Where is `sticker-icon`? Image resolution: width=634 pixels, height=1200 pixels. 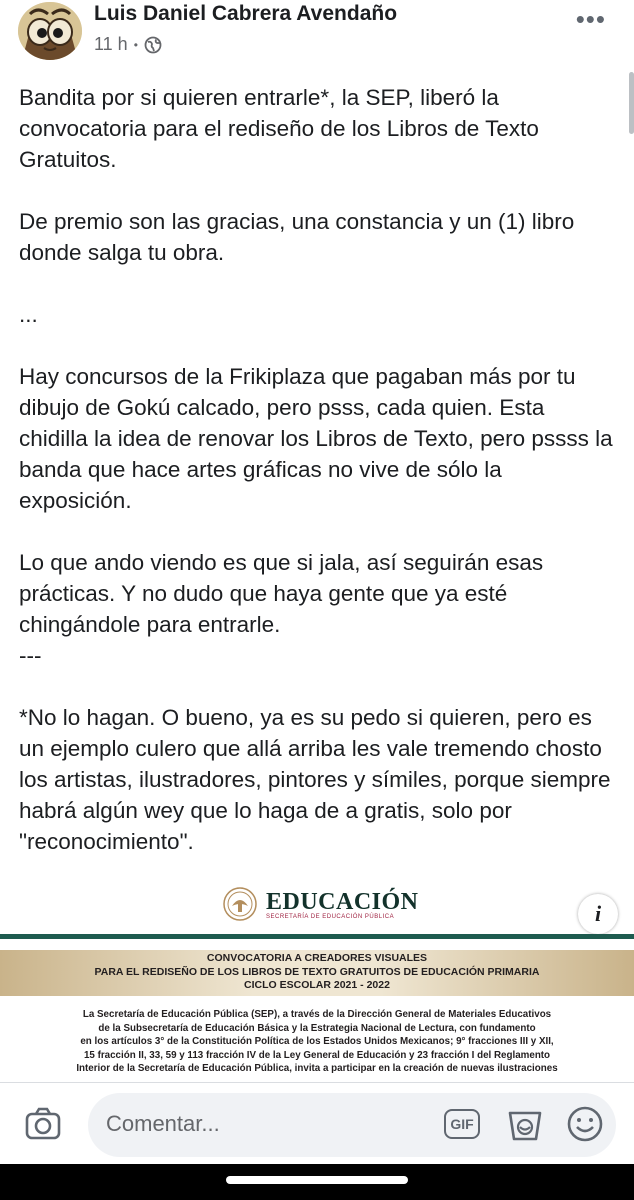
sticker-icon is located at coordinates (525, 1124).